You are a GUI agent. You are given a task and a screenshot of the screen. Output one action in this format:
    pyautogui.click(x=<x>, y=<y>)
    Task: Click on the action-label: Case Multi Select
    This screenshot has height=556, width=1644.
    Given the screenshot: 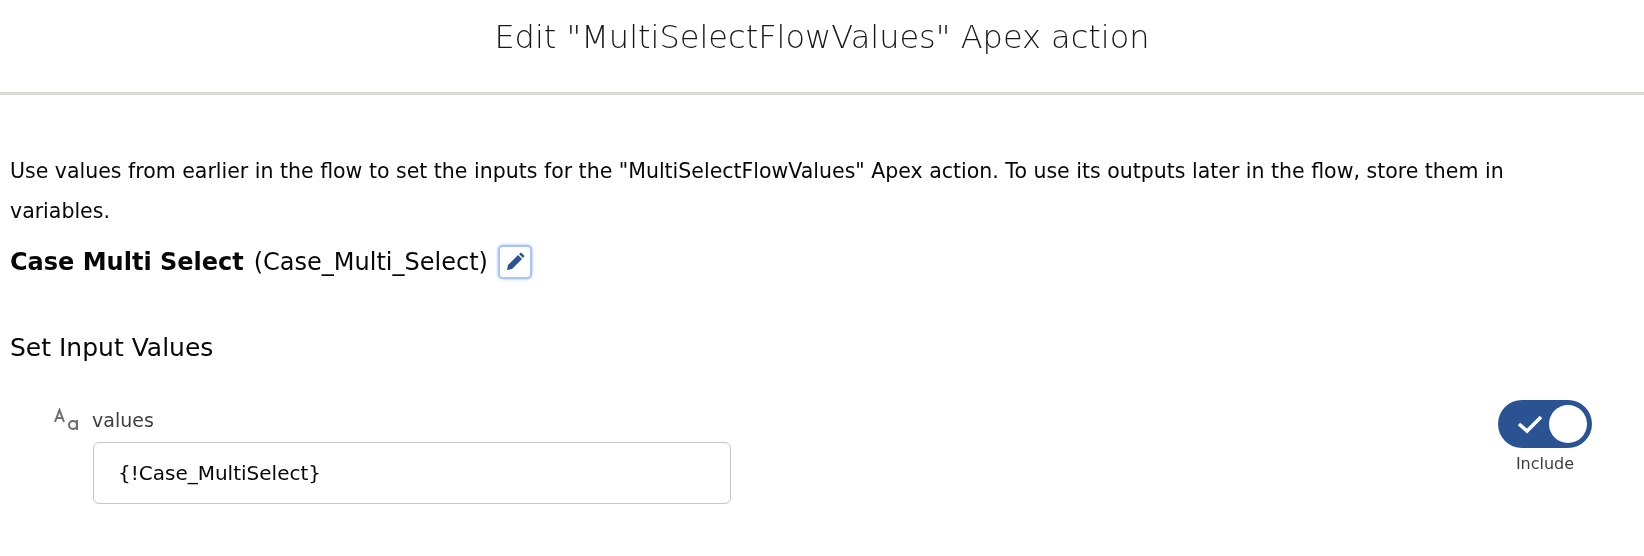 What is the action you would take?
    pyautogui.click(x=127, y=262)
    